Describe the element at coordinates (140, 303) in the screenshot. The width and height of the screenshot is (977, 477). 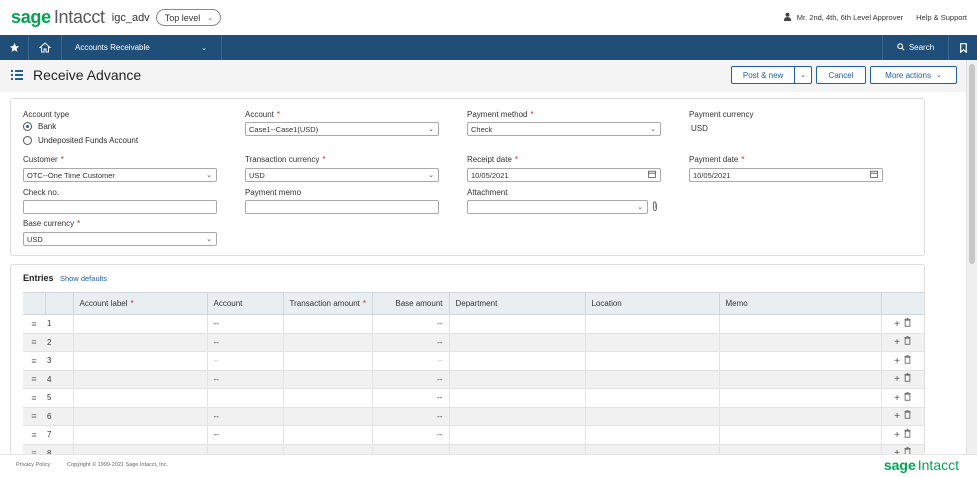
I see `col-account-label: Account label *` at that location.